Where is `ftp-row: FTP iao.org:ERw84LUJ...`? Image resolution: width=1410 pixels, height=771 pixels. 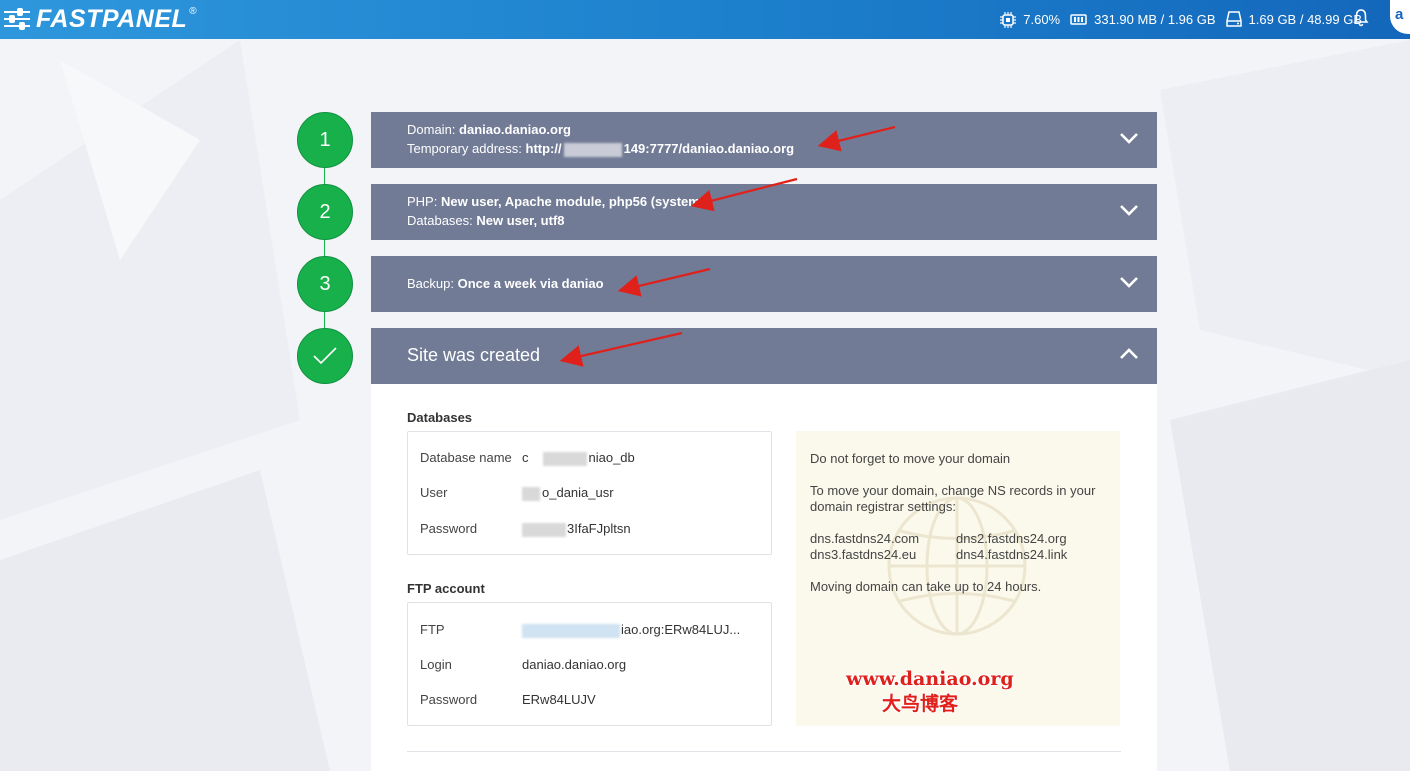
ftp-row: FTP iao.org:ERw84LUJ... is located at coordinates (580, 630).